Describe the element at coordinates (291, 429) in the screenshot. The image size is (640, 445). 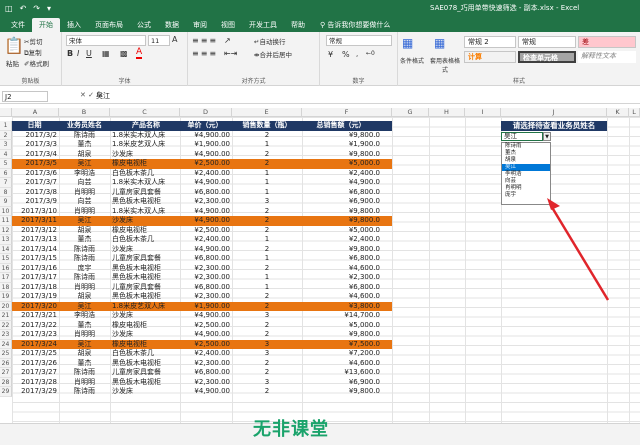
I see `watermark-logo: 无非课堂` at that location.